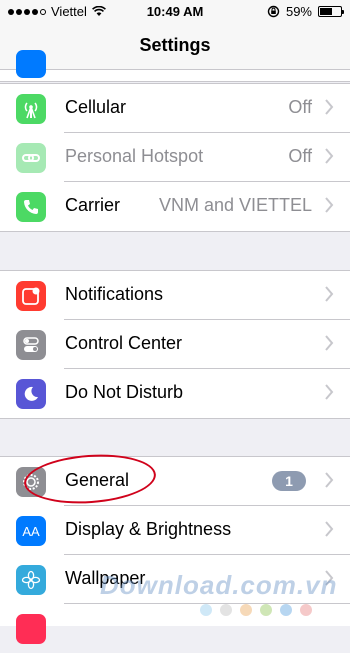  Describe the element at coordinates (148, 529) in the screenshot. I see `display-brightness-label: Display & Brightness` at that location.